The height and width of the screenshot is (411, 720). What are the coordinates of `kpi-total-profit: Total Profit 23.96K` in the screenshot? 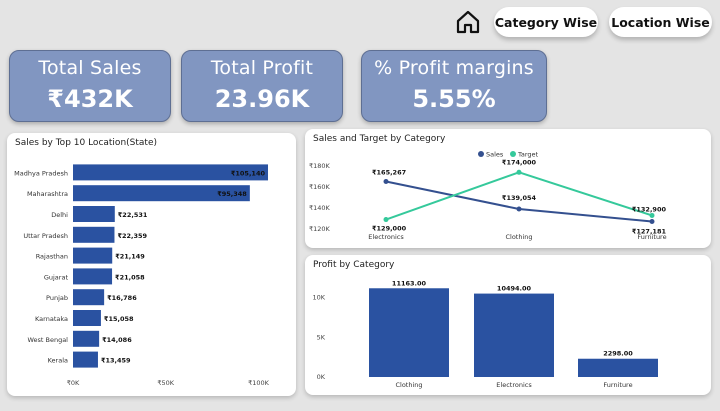 It's located at (262, 86).